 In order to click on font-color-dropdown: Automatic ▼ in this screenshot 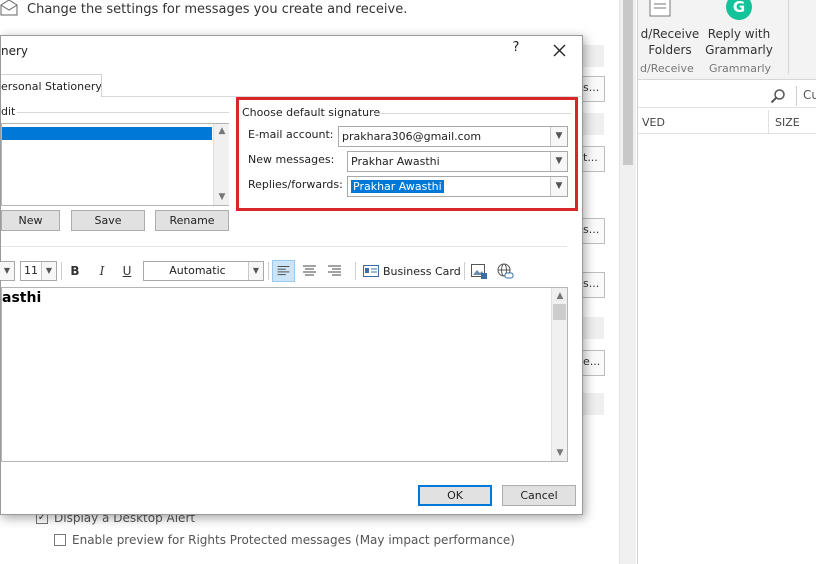, I will do `click(203, 271)`.